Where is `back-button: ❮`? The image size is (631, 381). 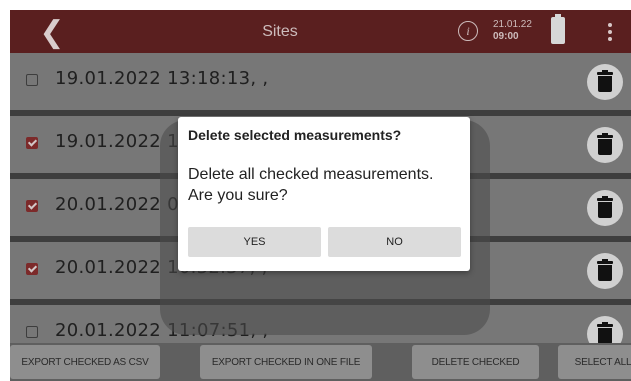
back-button: ❮ is located at coordinates (52, 32).